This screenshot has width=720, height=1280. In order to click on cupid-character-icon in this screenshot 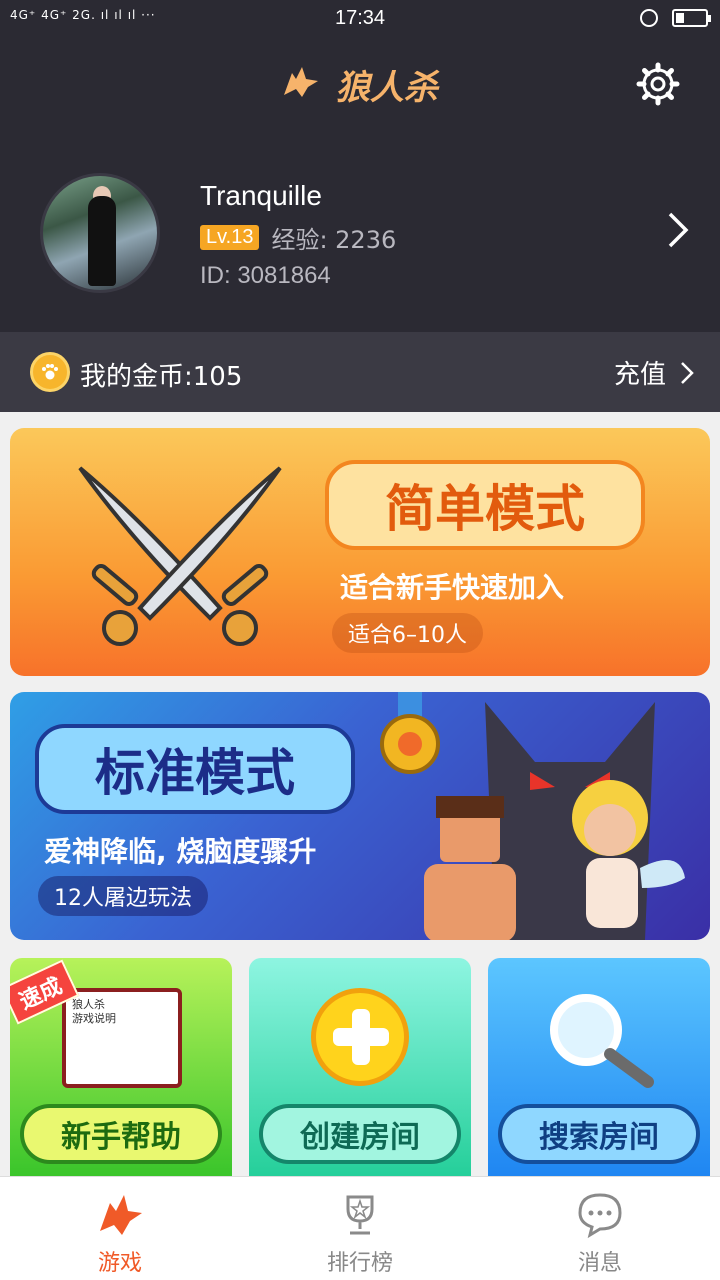, I will do `click(628, 854)`.